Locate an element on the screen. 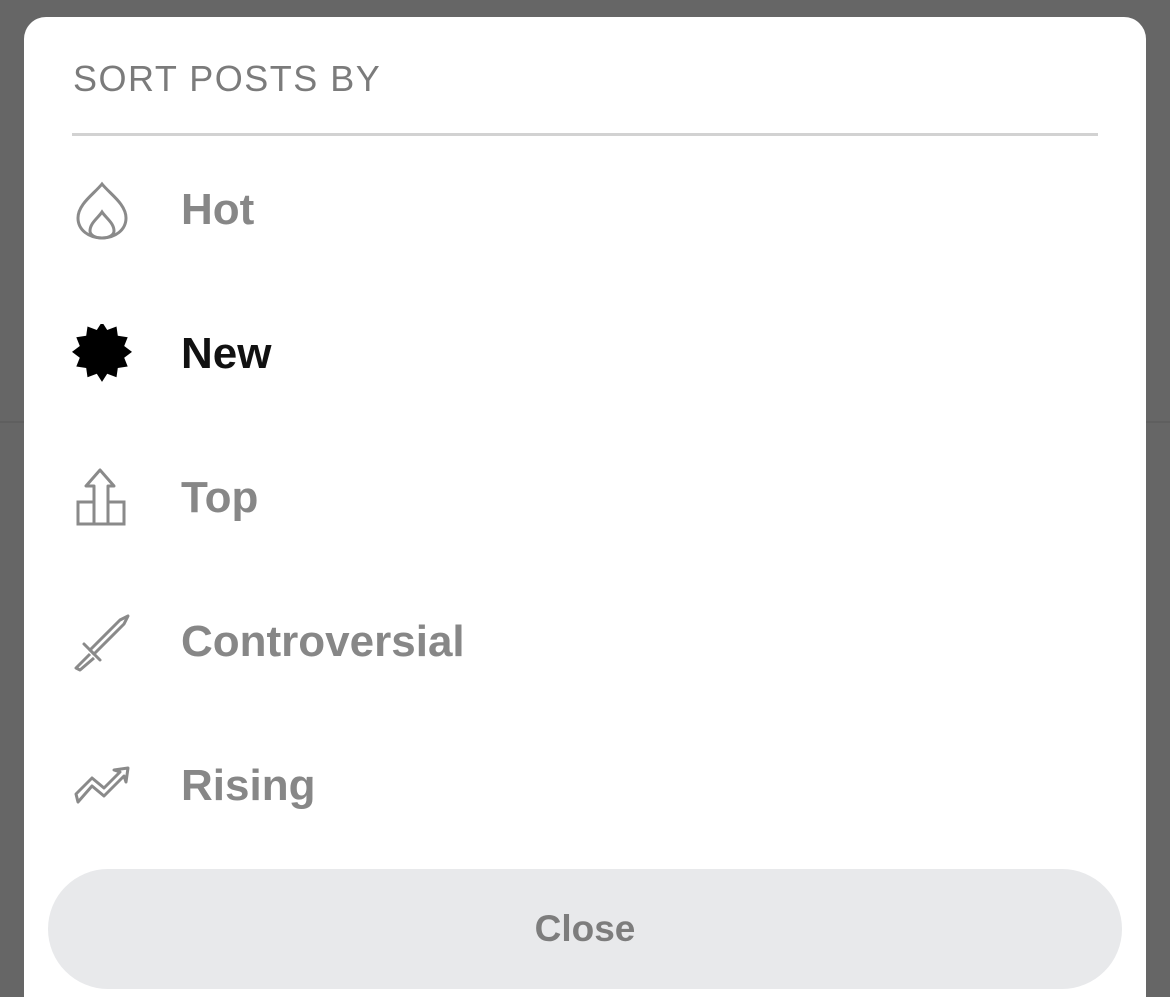 Image resolution: width=1170 pixels, height=997 pixels. sort-option-rising: Rising is located at coordinates (584, 786).